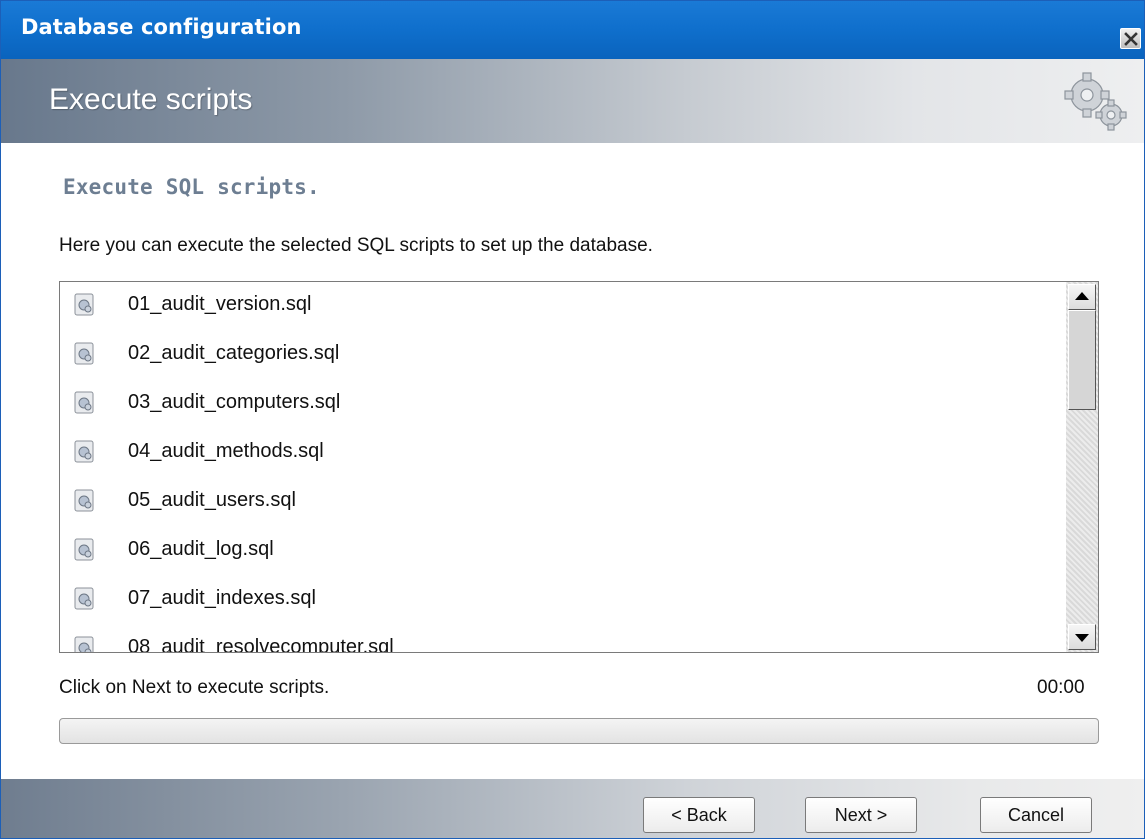 This screenshot has height=839, width=1145. What do you see at coordinates (554, 452) in the screenshot?
I see `list-item: 04_audit_methods.sql` at bounding box center [554, 452].